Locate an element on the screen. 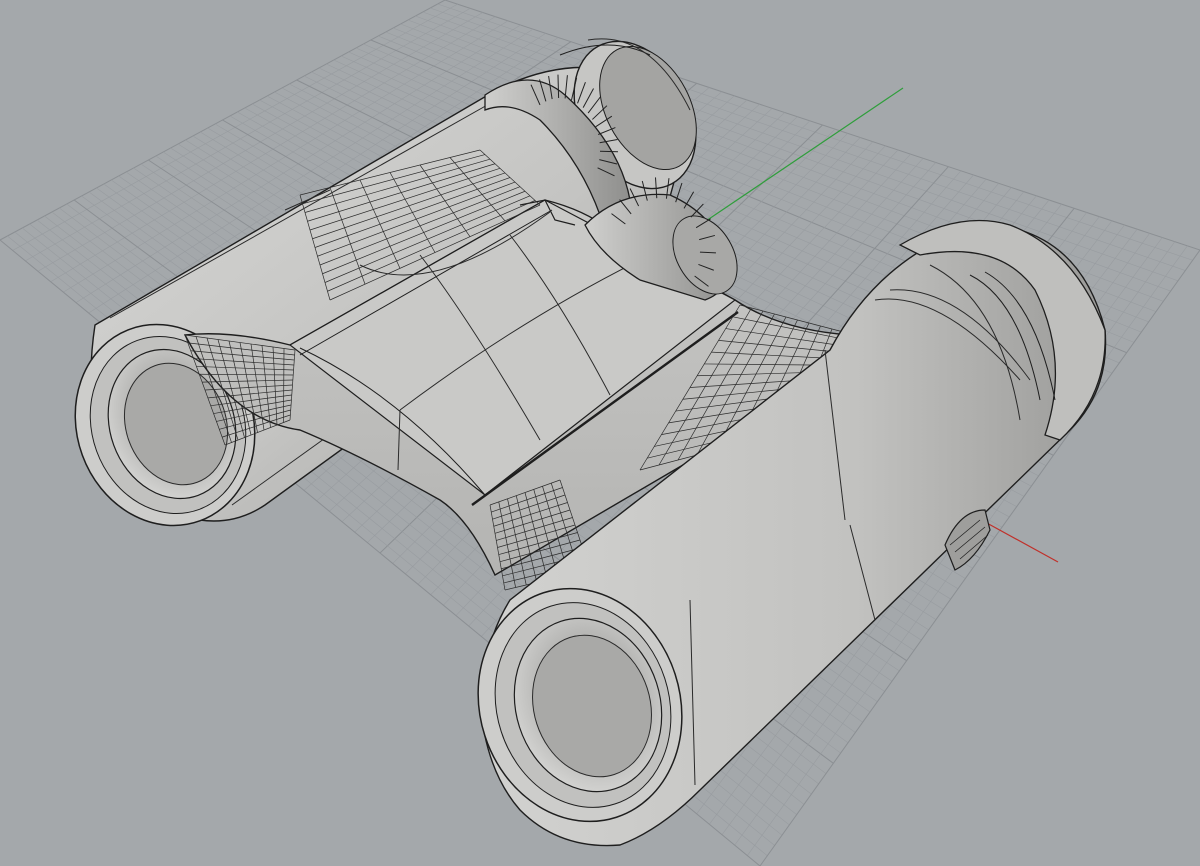 The height and width of the screenshot is (866, 1200). x-axis-line is located at coordinates (1021, 542).